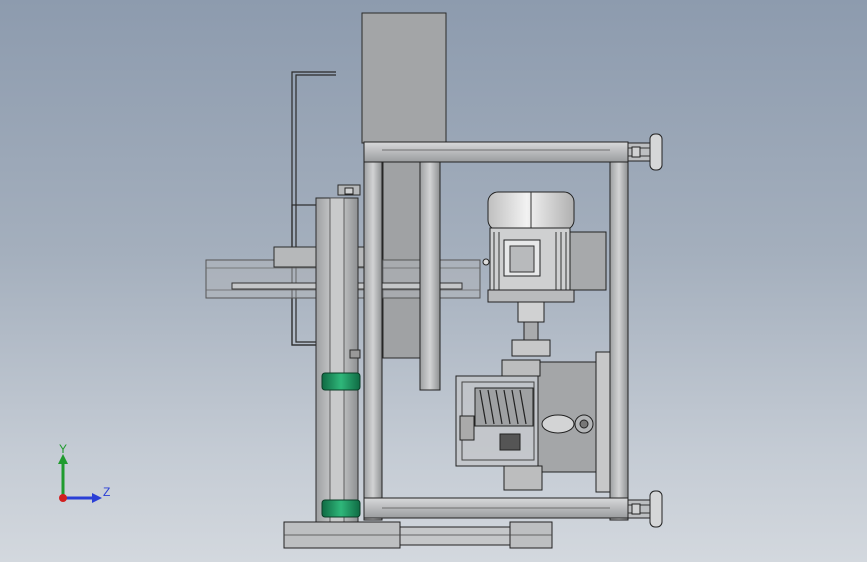  Describe the element at coordinates (97, 498) in the screenshot. I see `z-axis-arrowhead` at that location.